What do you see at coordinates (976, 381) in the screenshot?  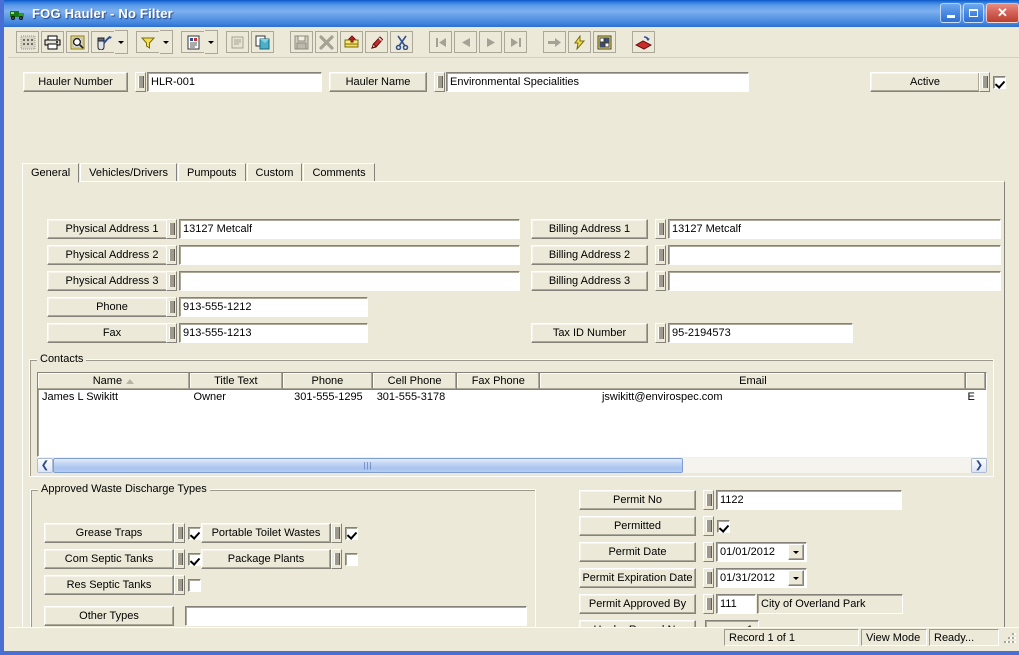 I see `column-header-overflow` at bounding box center [976, 381].